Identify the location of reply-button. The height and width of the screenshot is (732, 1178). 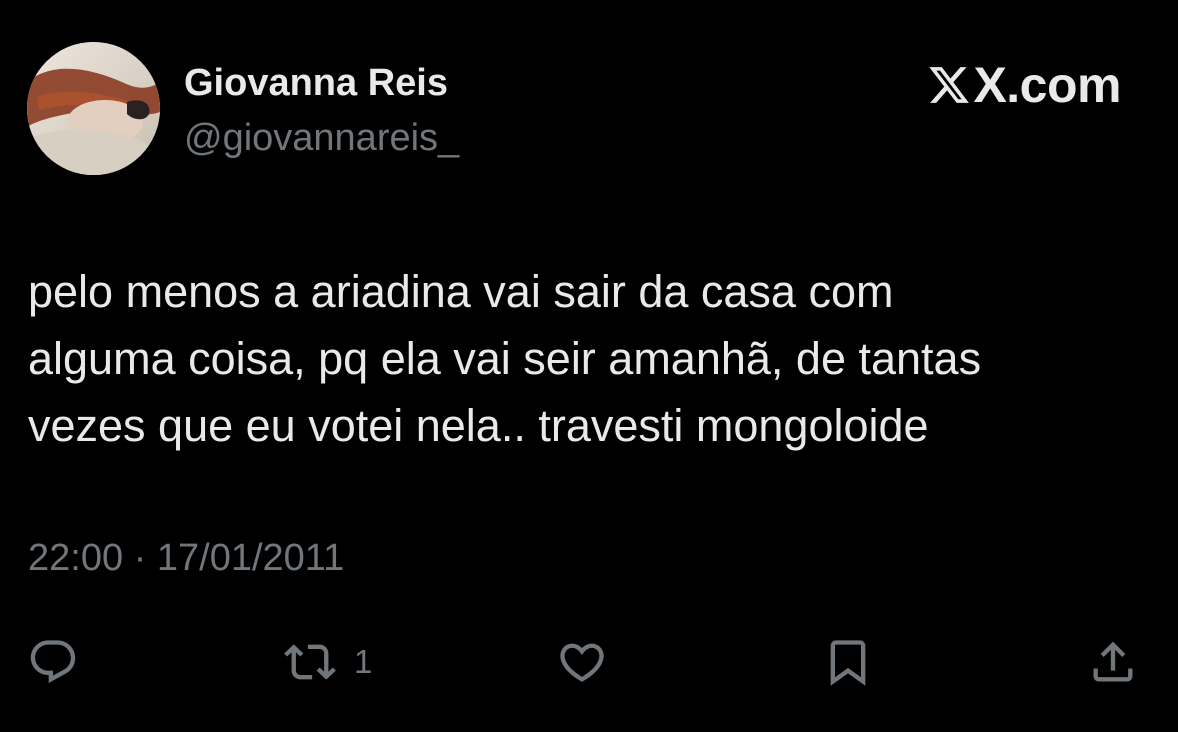
(62, 662).